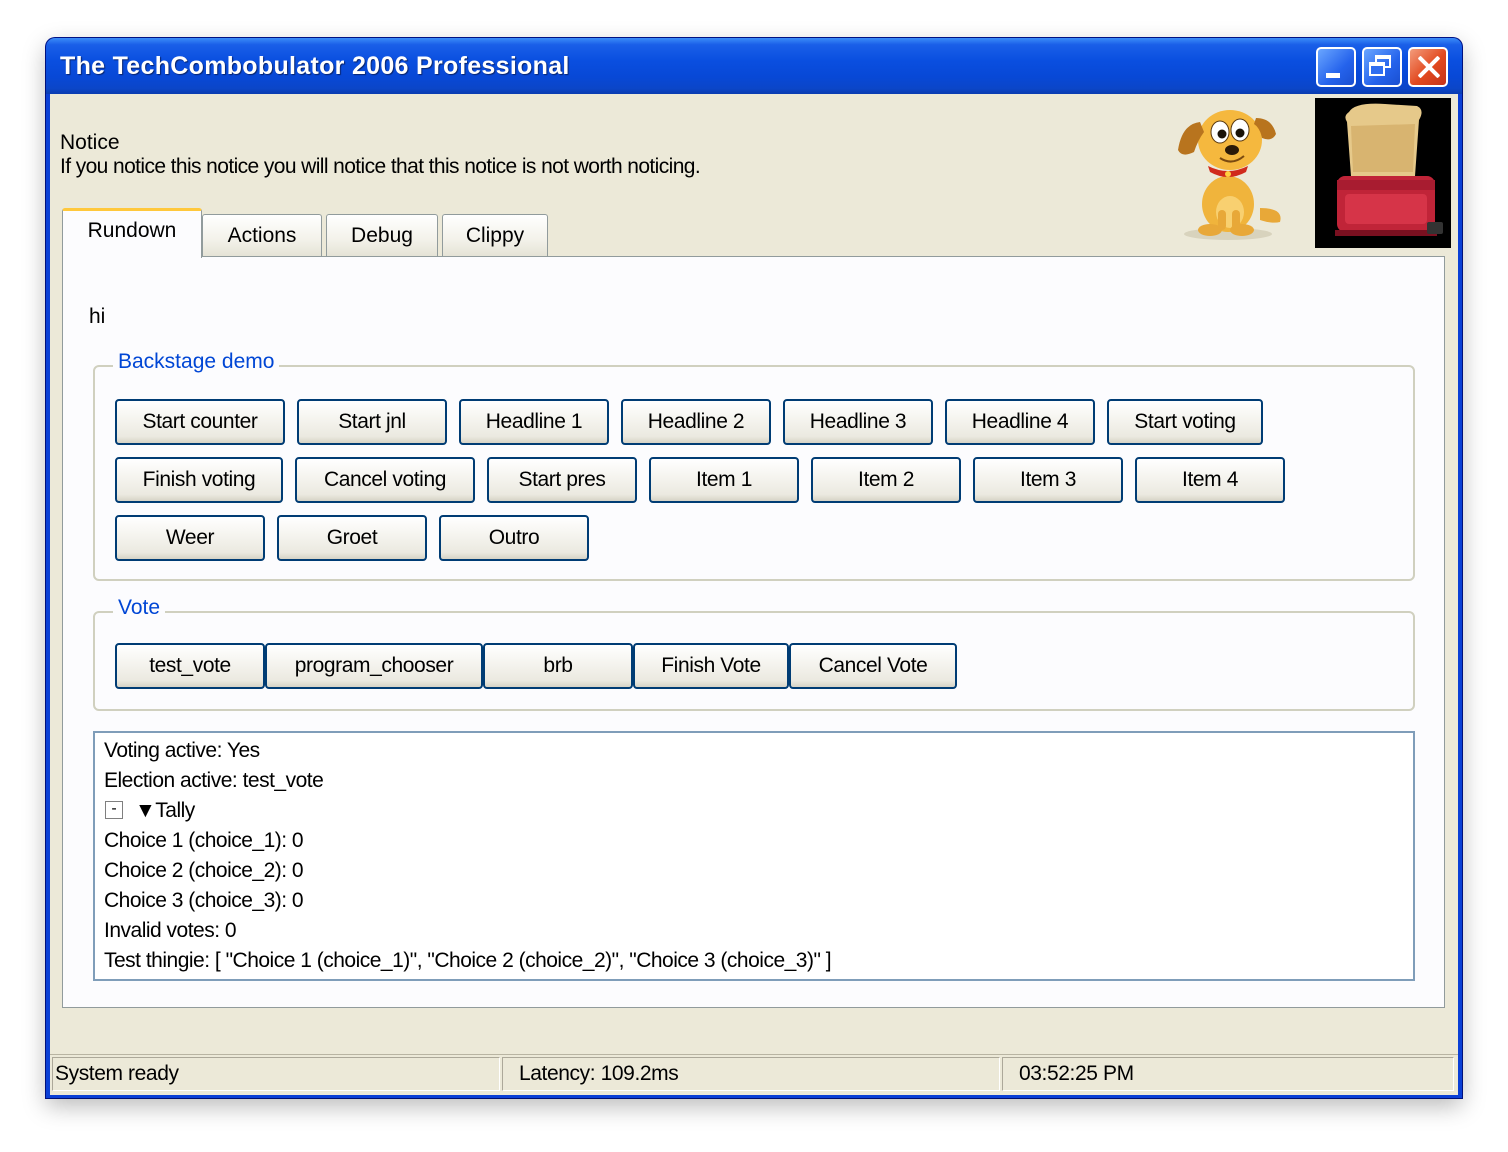 This screenshot has width=1508, height=1152. I want to click on weer-button: Weer, so click(190, 538).